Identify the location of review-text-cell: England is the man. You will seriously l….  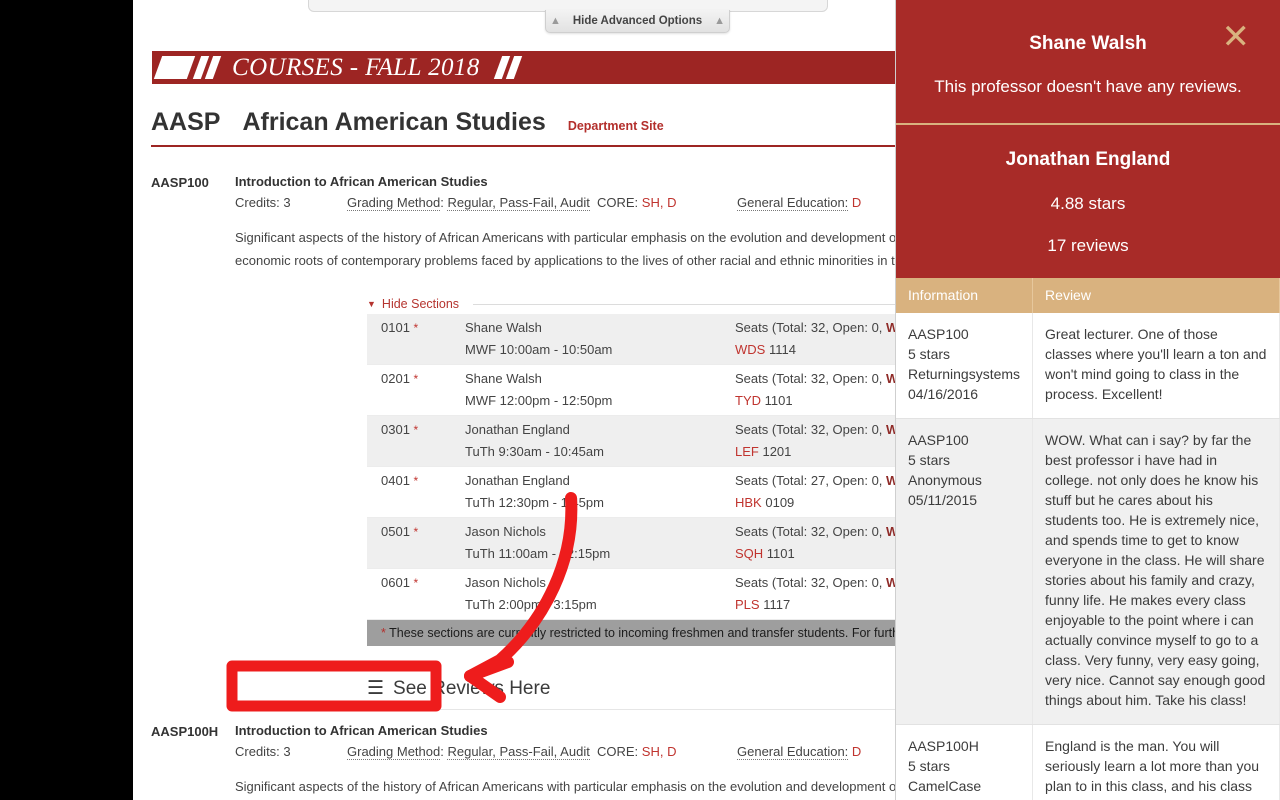
(1156, 762).